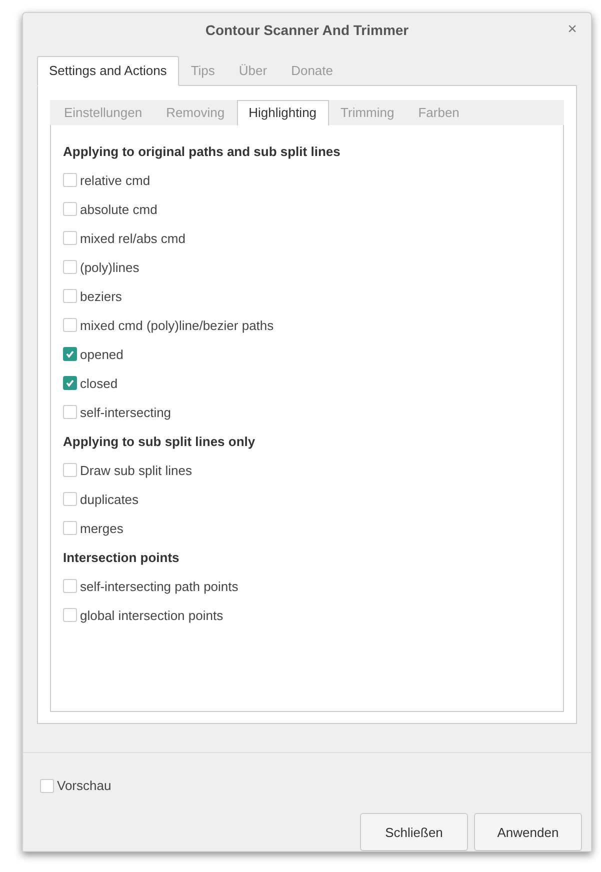 The height and width of the screenshot is (872, 601). Describe the element at coordinates (367, 113) in the screenshot. I see `tab: Trimming` at that location.